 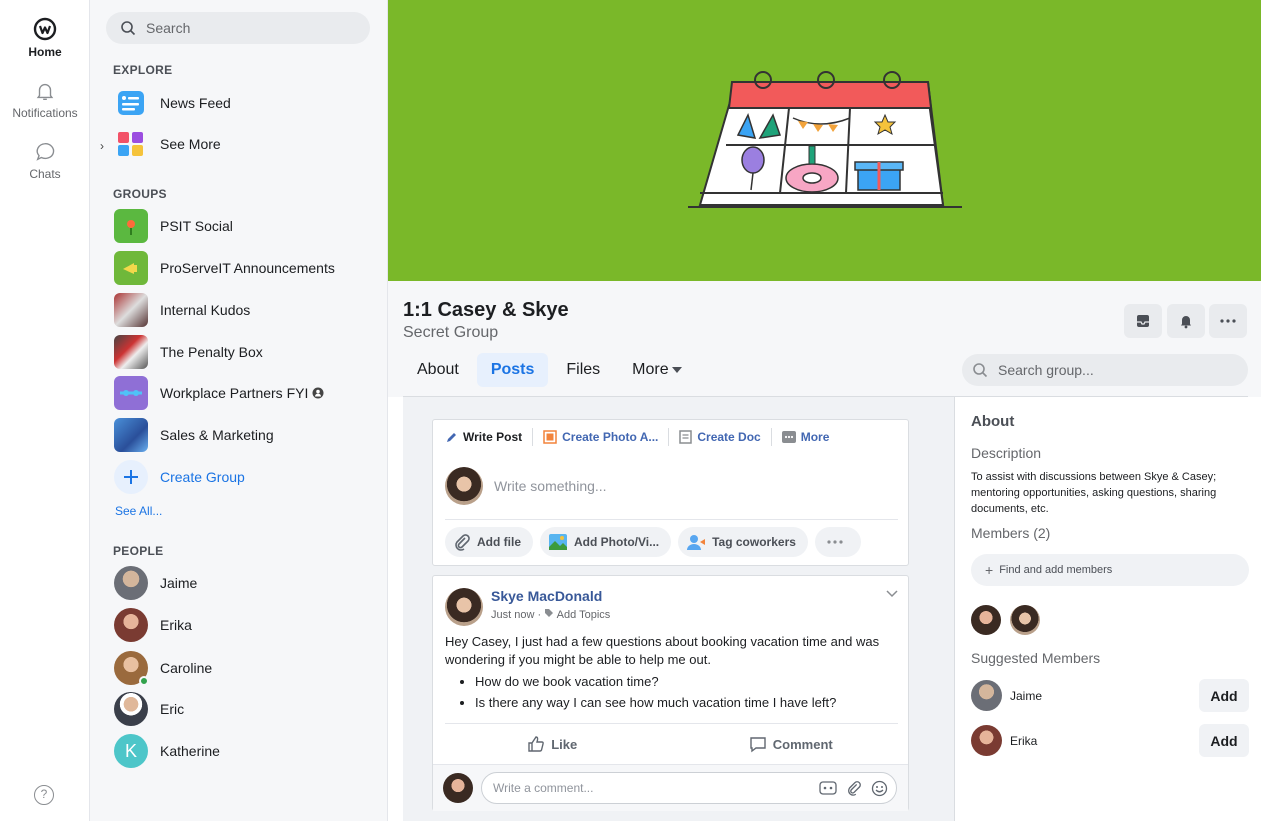 I want to click on suggested-member-name: Erika, so click(x=1104, y=741).